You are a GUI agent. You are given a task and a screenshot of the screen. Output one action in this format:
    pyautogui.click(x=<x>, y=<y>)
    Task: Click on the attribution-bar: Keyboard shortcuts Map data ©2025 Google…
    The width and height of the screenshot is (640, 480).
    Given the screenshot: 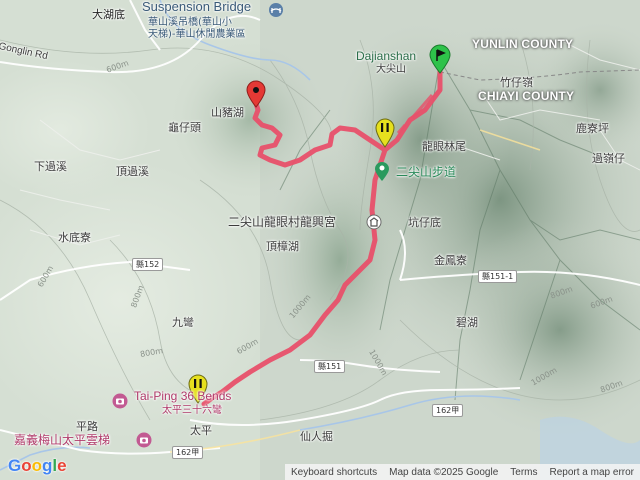 What is the action you would take?
    pyautogui.click(x=462, y=472)
    